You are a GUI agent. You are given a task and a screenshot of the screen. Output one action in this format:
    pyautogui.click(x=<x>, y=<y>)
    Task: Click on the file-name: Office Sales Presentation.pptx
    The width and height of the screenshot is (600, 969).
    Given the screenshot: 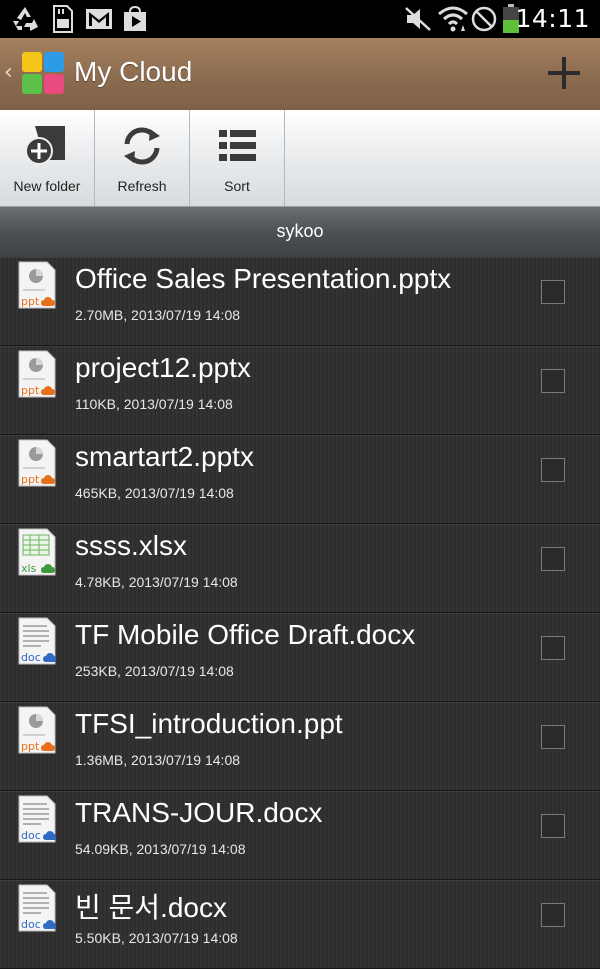 What is the action you would take?
    pyautogui.click(x=263, y=278)
    